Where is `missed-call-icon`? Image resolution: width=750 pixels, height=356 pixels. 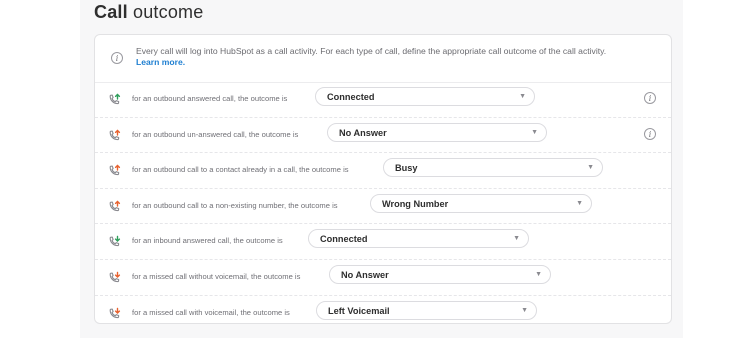 missed-call-icon is located at coordinates (115, 277).